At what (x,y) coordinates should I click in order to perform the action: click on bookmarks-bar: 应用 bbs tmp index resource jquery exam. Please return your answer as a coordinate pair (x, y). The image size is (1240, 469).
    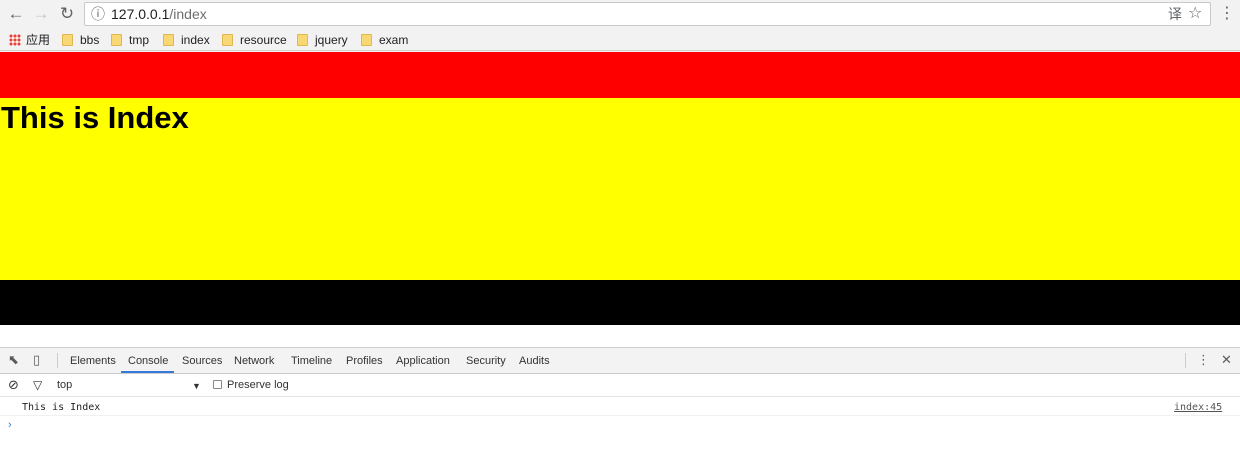
    Looking at the image, I should click on (620, 40).